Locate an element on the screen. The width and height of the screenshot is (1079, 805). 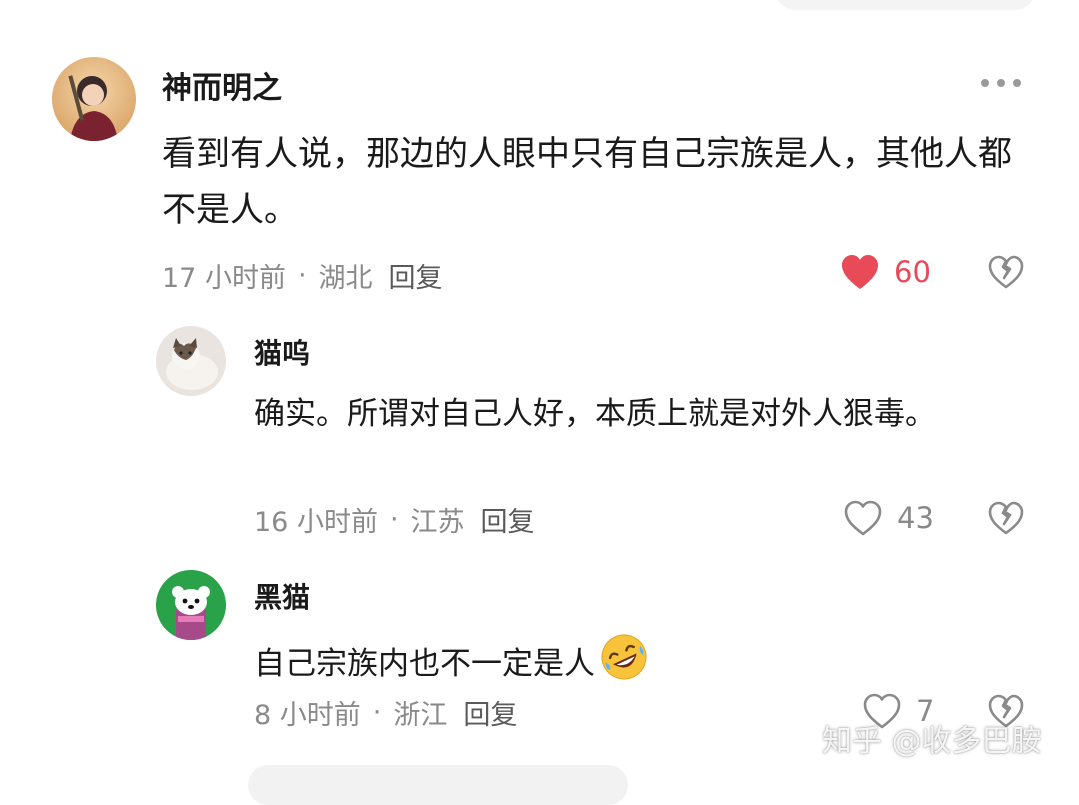
rolling-on-floor-laughing-icon is located at coordinates (624, 657).